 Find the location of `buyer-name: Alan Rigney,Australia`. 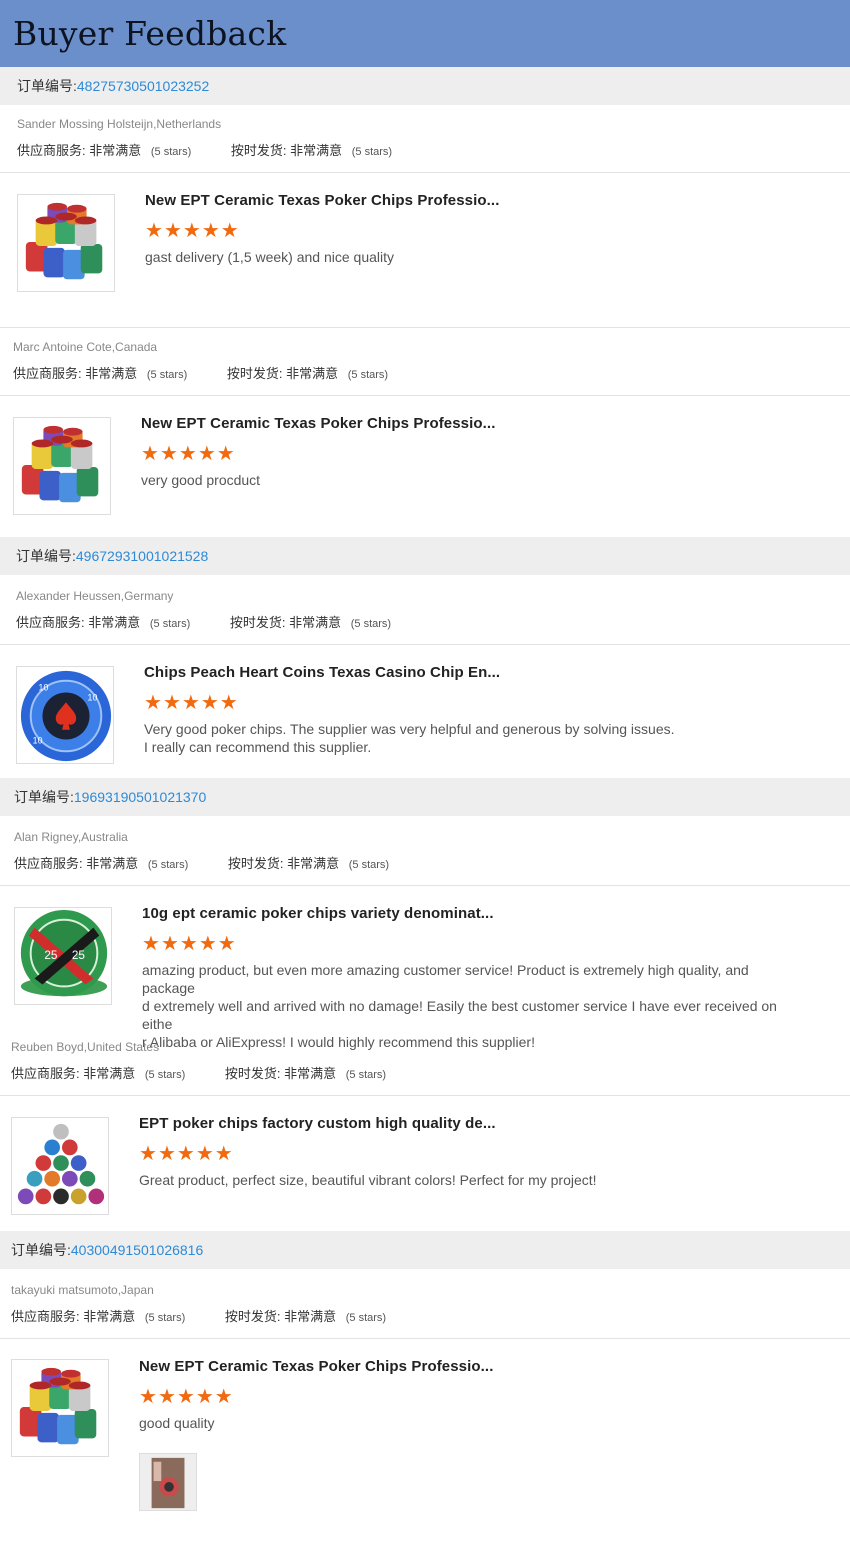

buyer-name: Alan Rigney,Australia is located at coordinates (71, 837).